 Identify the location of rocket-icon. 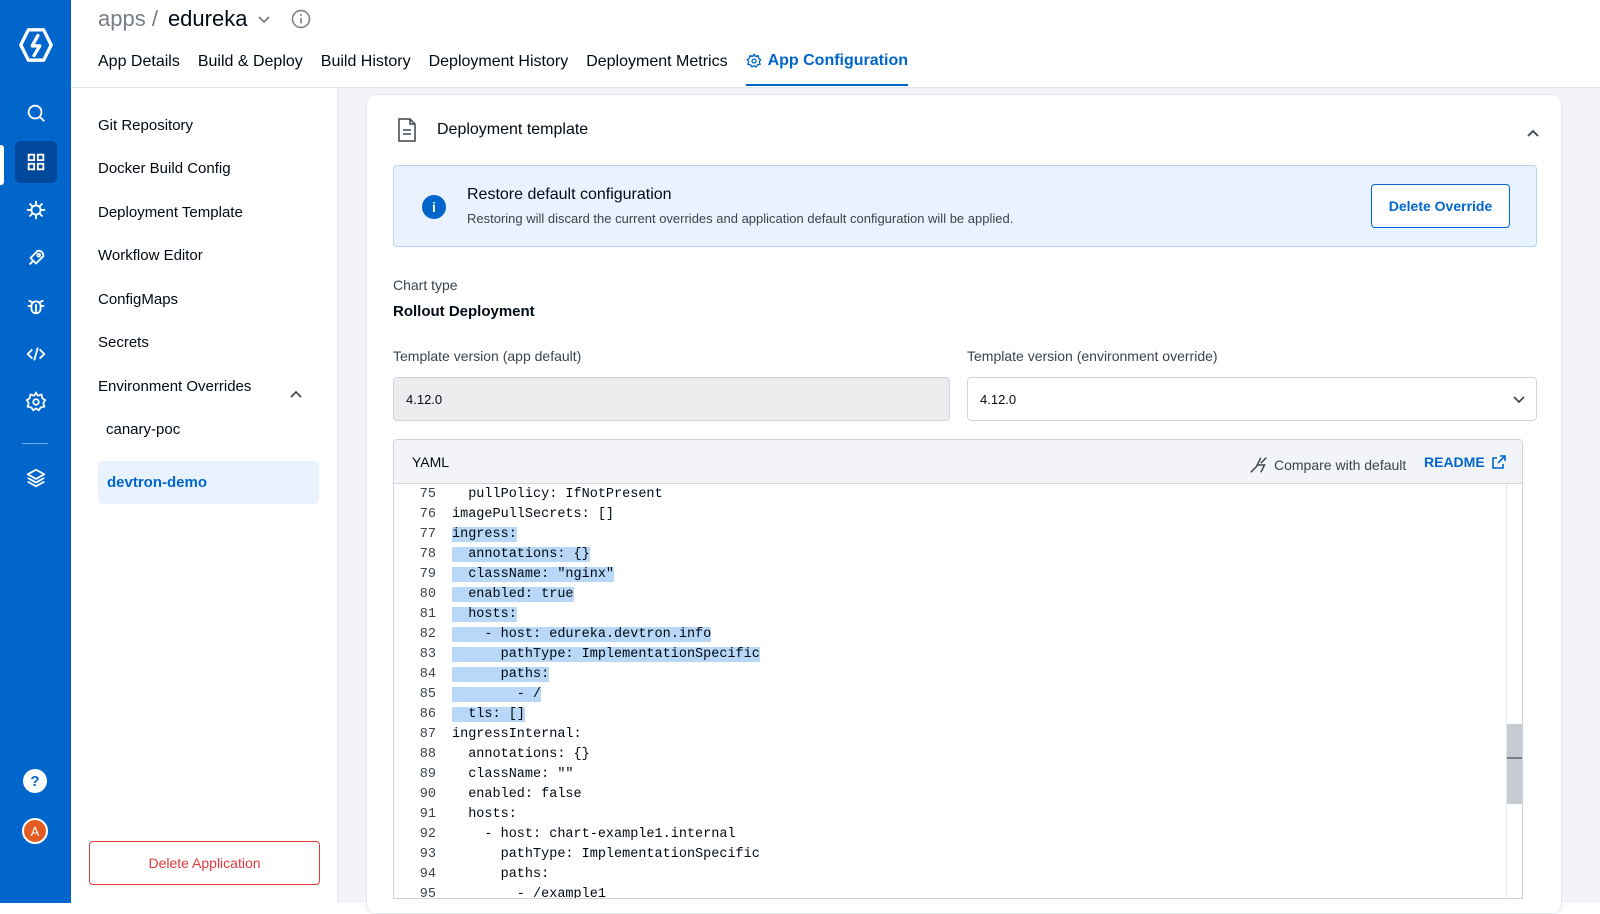
(36, 258).